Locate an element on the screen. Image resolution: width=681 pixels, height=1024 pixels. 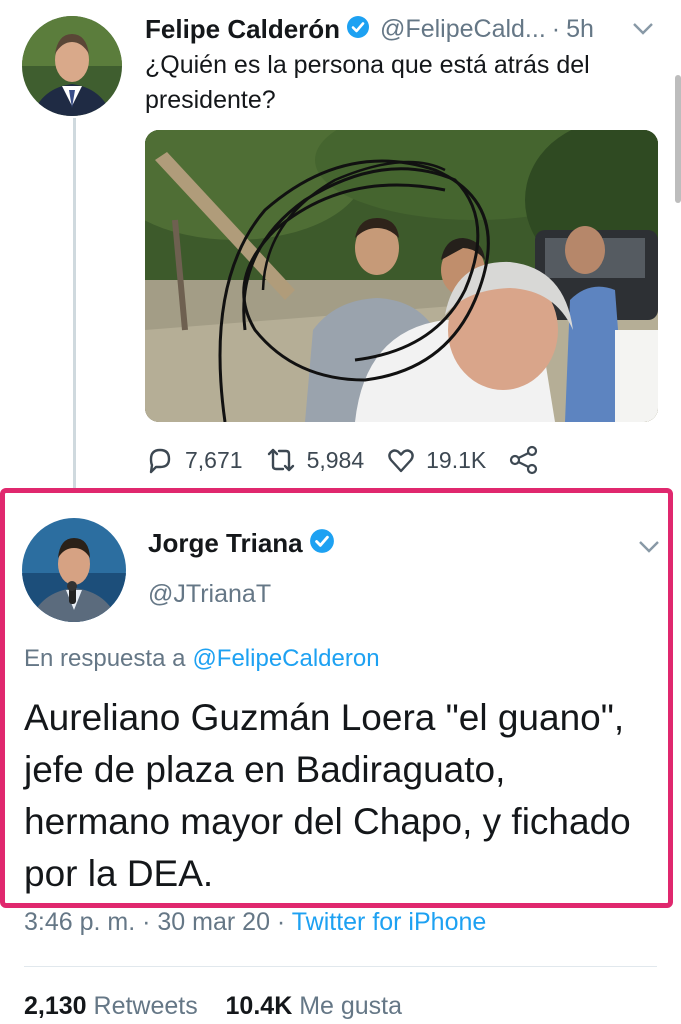
reply-button: 7,671 is located at coordinates (194, 460).